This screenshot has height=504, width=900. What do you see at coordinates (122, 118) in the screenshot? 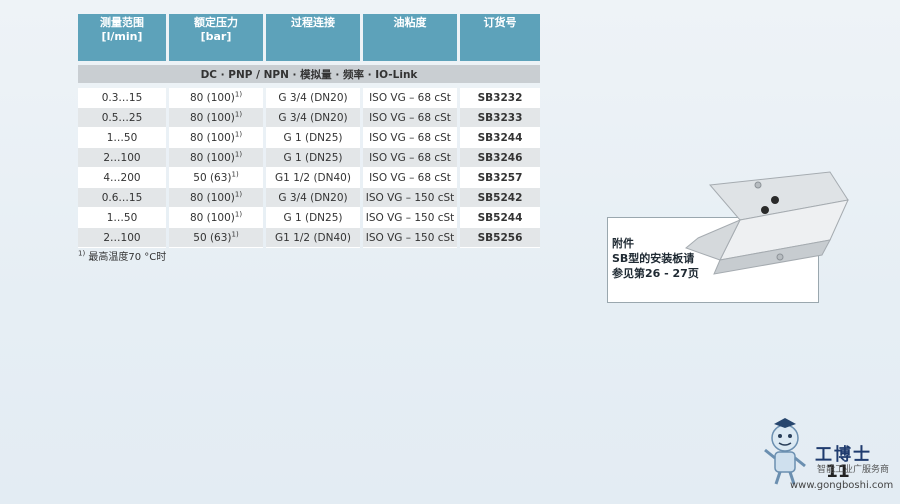
I see `cell-measuring-range: 0.5…25` at bounding box center [122, 118].